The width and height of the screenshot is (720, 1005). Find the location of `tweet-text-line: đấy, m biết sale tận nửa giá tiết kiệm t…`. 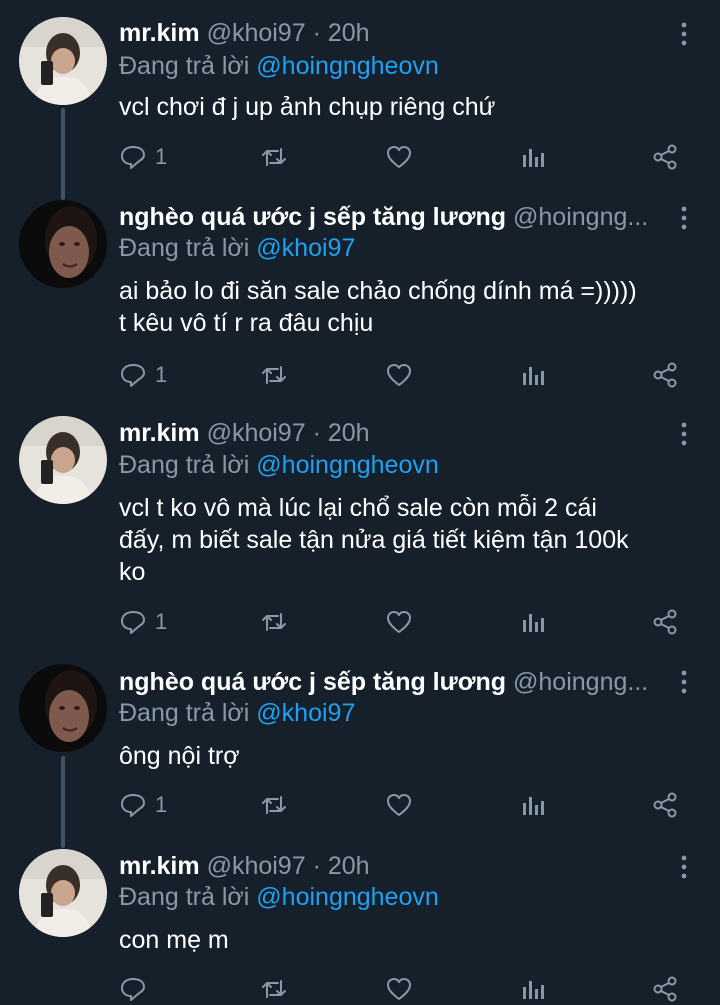

tweet-text-line: đấy, m biết sale tận nửa giá tiết kiệm t… is located at coordinates (374, 540).